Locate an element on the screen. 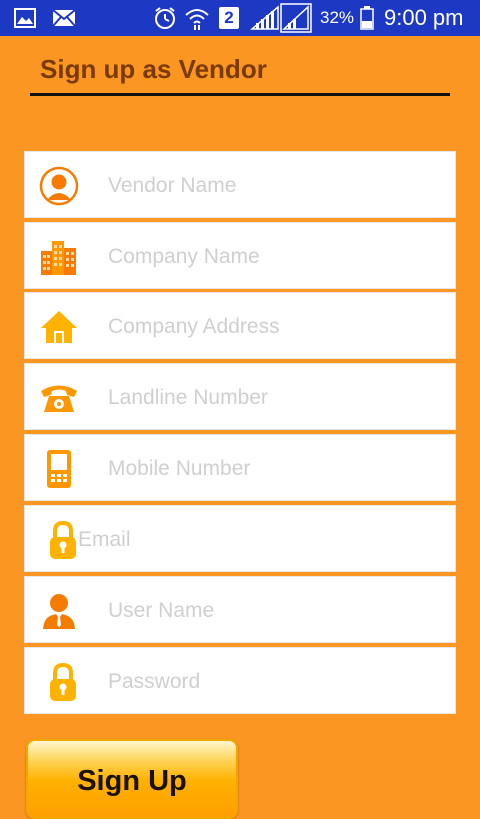 The width and height of the screenshot is (480, 819). user-icon is located at coordinates (59, 611).